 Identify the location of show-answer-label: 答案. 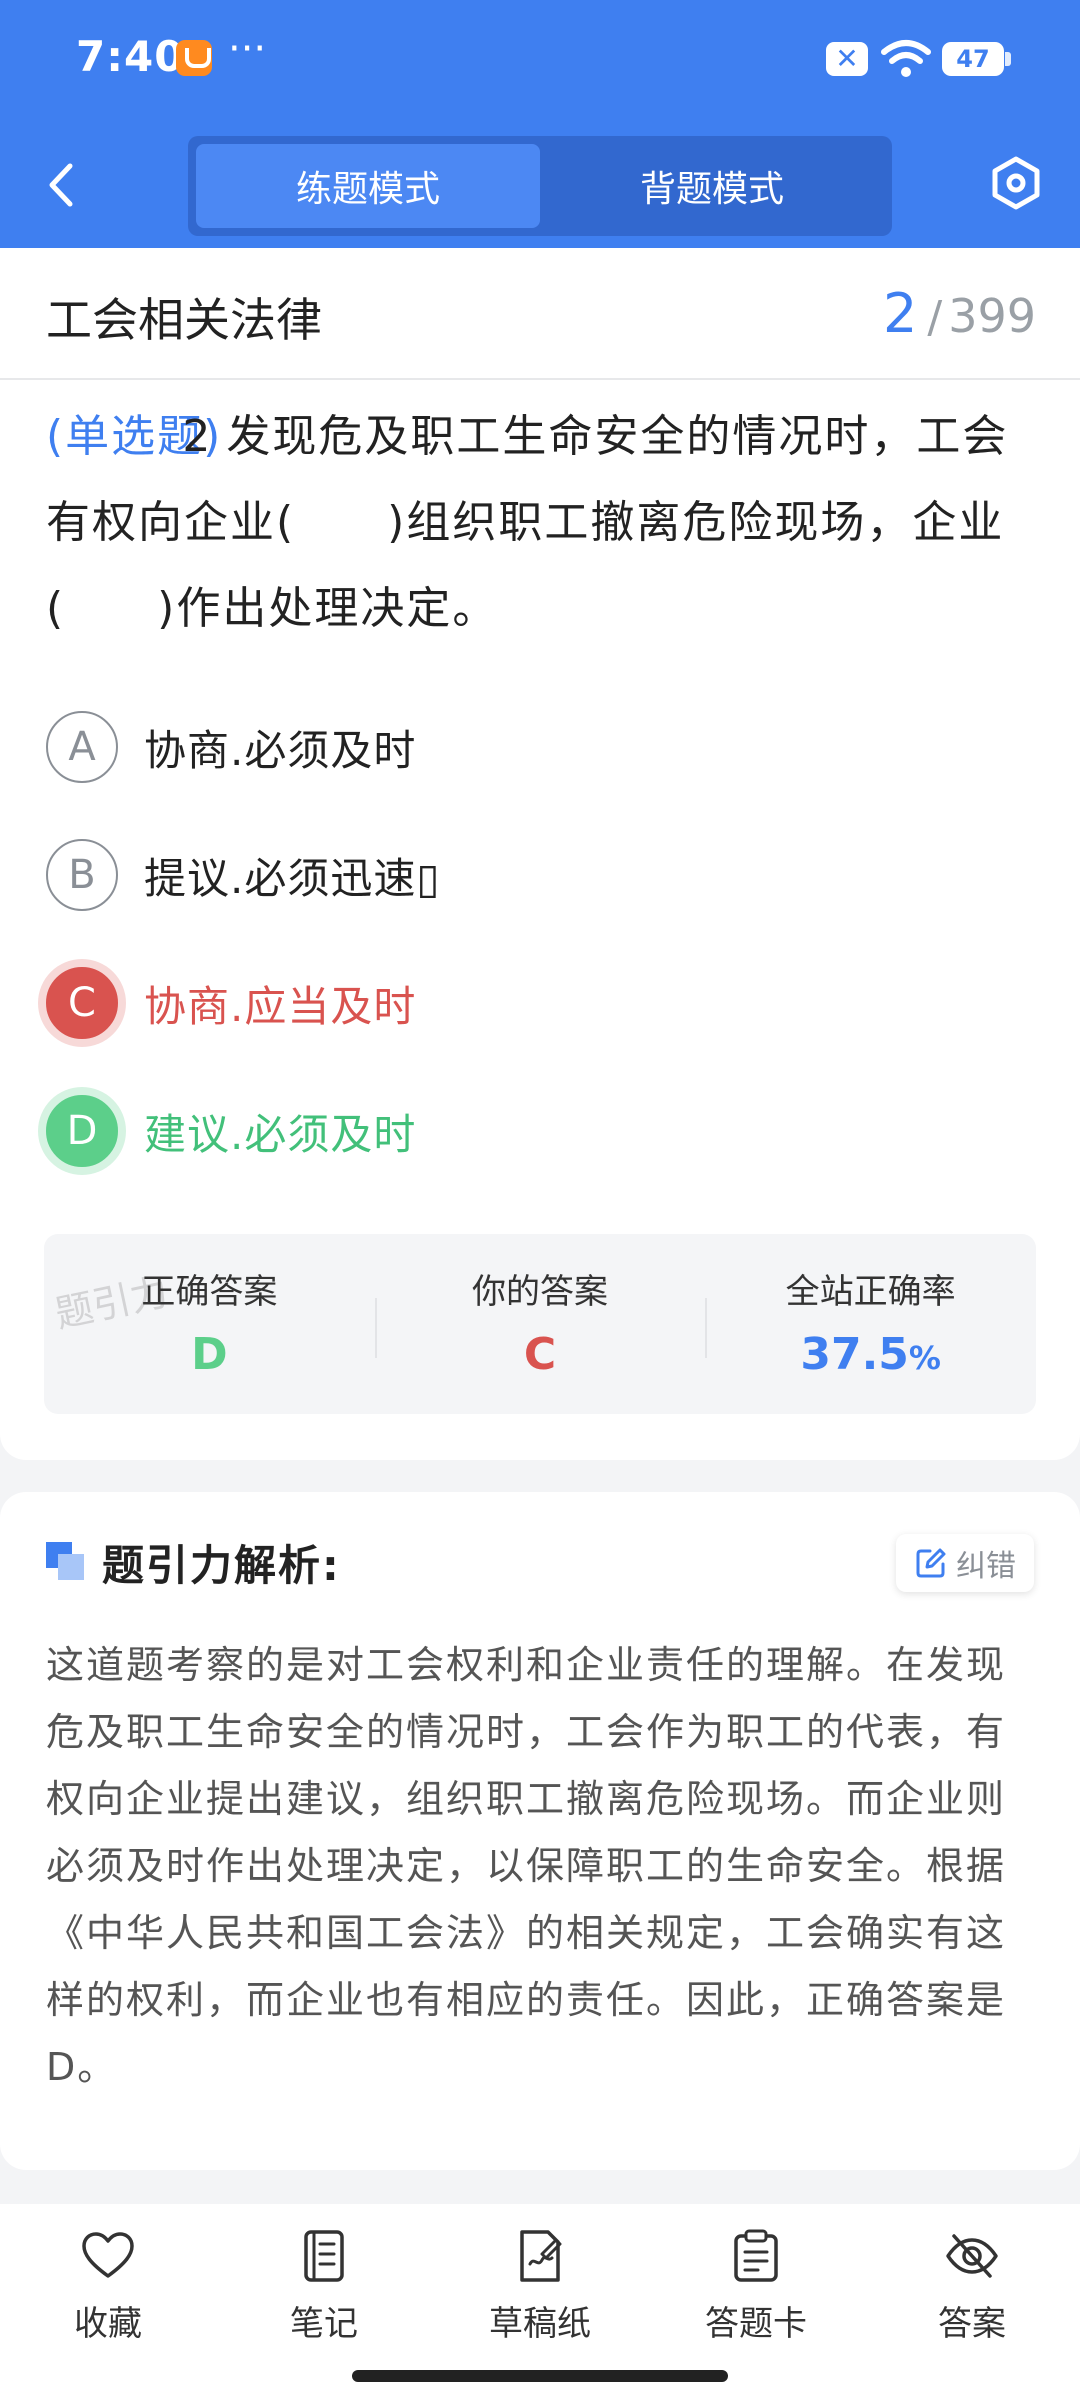
(972, 2324).